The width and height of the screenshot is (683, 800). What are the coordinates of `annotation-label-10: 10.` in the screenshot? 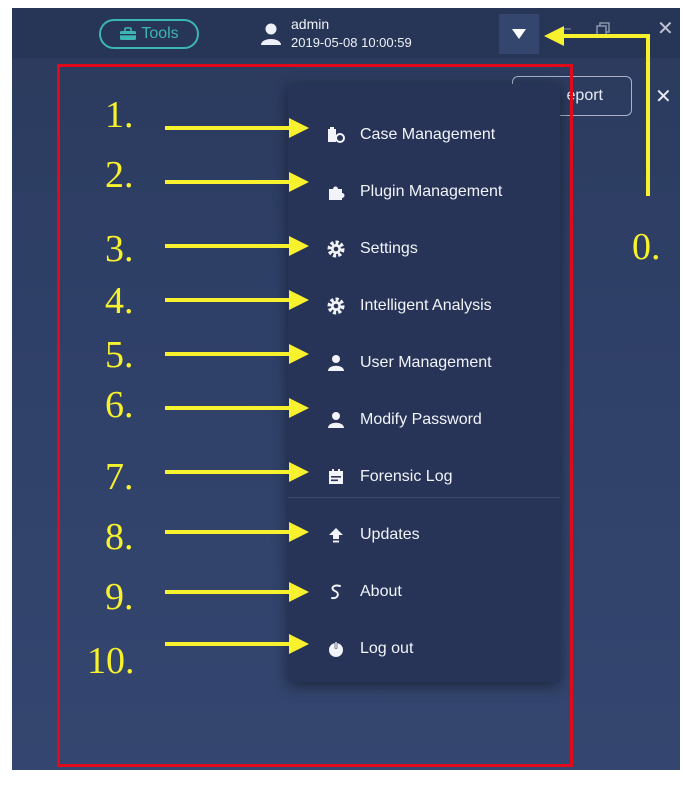 It's located at (111, 661).